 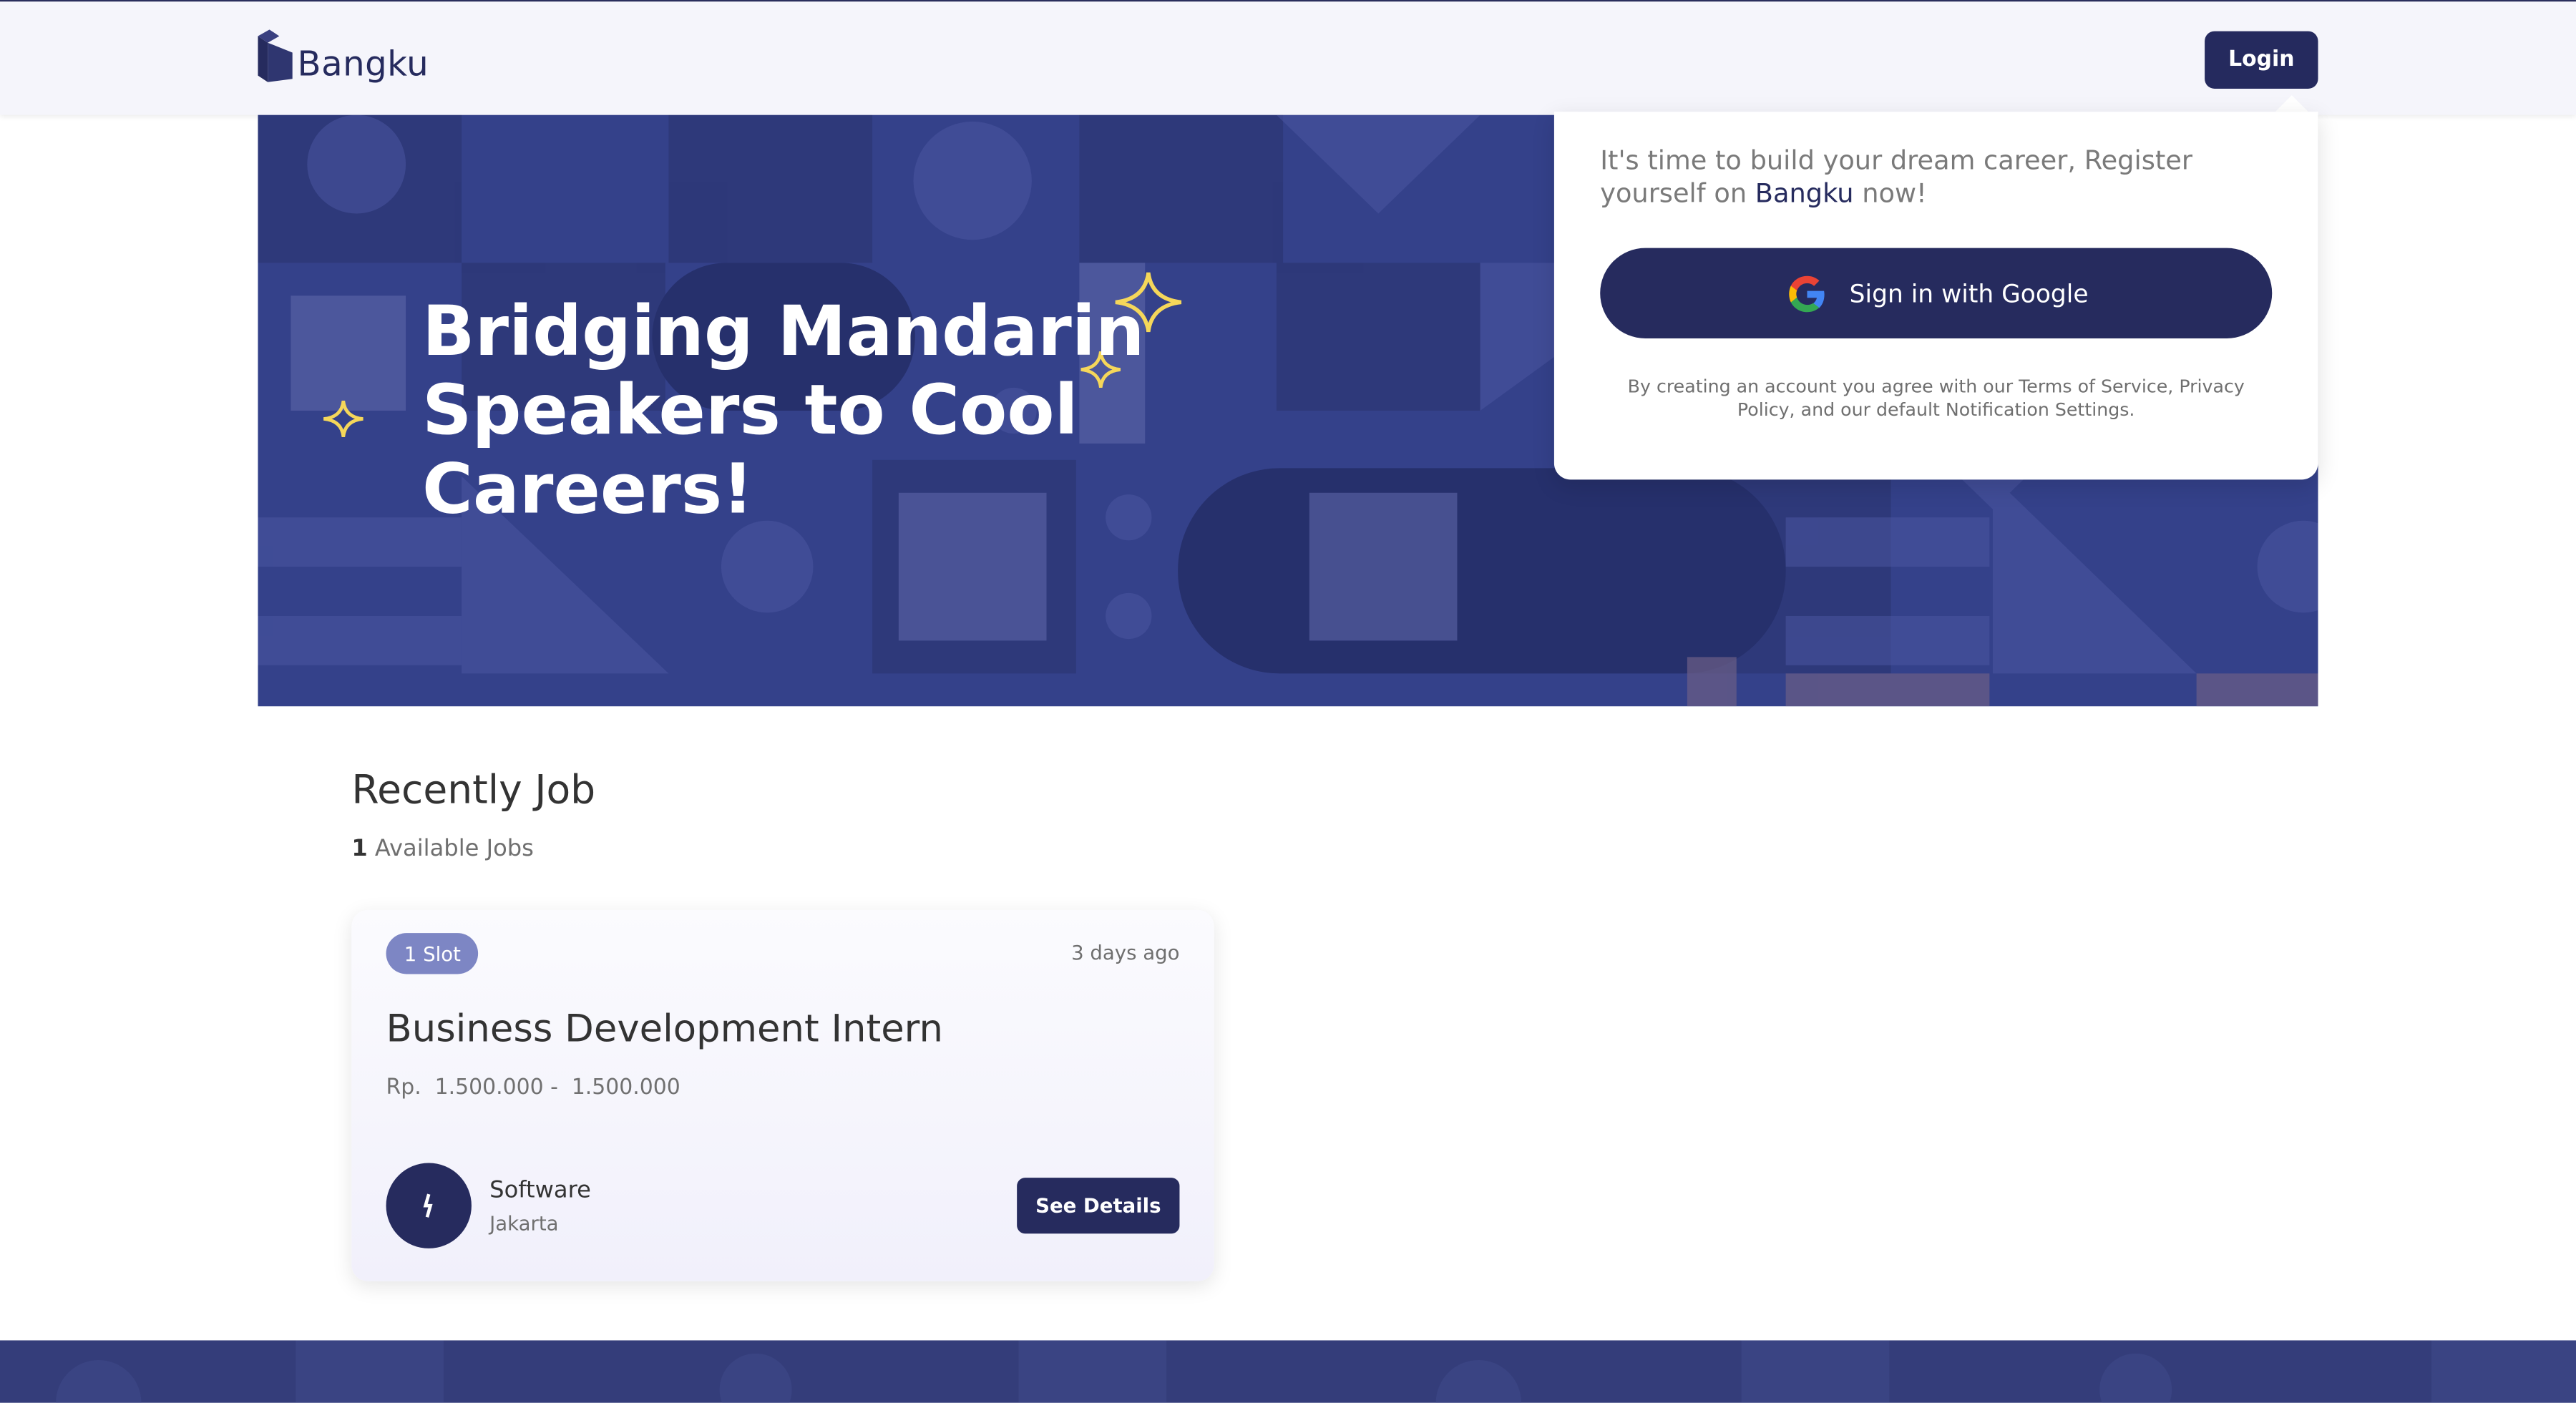 I want to click on job-salary: Rp. 1.500.000 - 1.500.000, so click(x=533, y=1088).